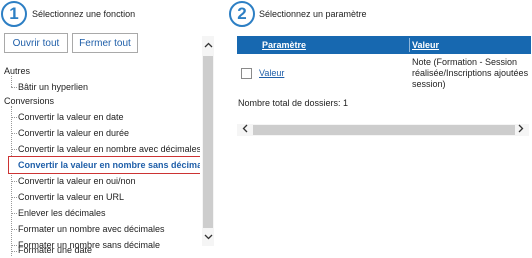  Describe the element at coordinates (293, 103) in the screenshot. I see `total-records-label: Nombre total de dossiers: 1` at that location.